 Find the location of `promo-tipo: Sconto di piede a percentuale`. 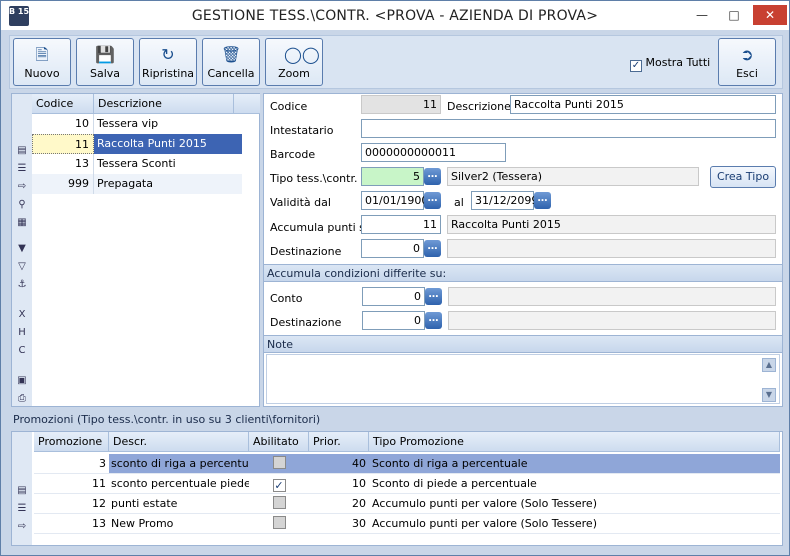

promo-tipo: Sconto di piede a percentuale is located at coordinates (454, 483).